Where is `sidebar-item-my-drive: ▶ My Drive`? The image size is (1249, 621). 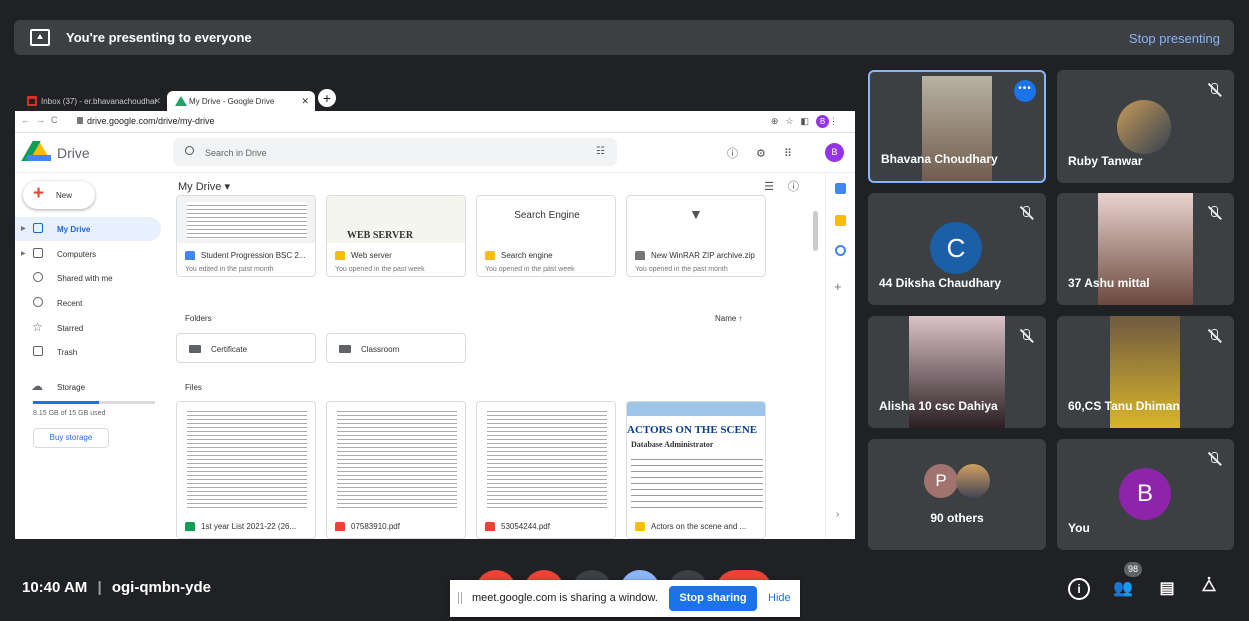 sidebar-item-my-drive: ▶ My Drive is located at coordinates (88, 229).